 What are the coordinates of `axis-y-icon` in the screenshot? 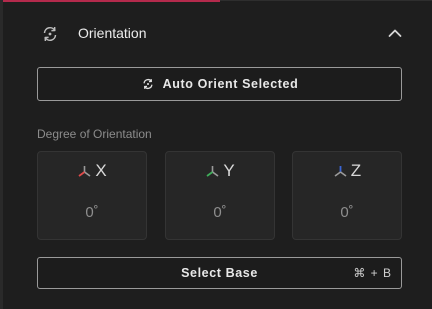 It's located at (212, 171).